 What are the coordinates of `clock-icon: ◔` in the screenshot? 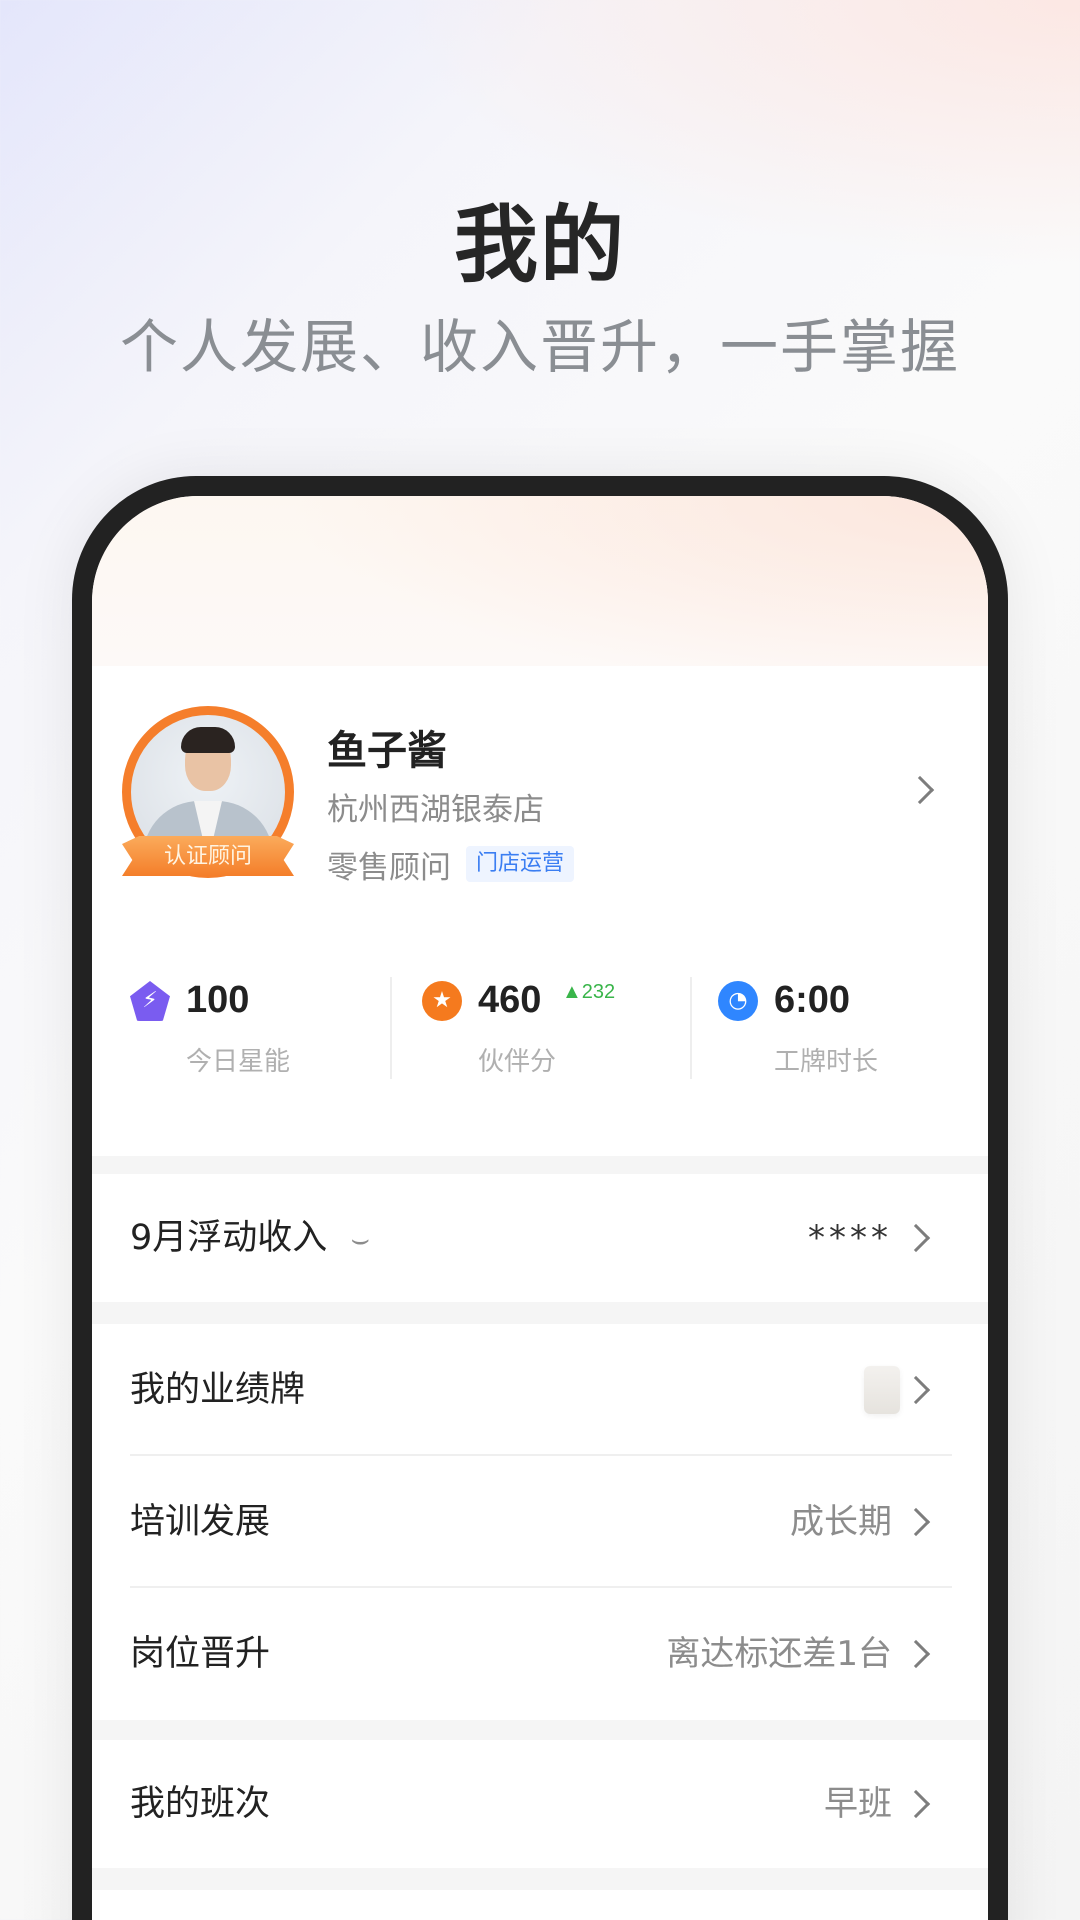 It's located at (738, 1001).